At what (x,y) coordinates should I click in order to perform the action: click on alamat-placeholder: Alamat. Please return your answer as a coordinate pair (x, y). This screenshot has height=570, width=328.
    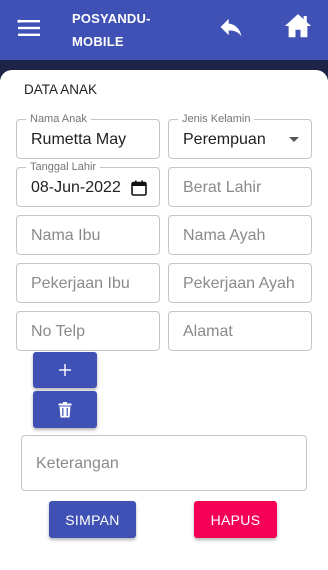
    Looking at the image, I should click on (208, 331).